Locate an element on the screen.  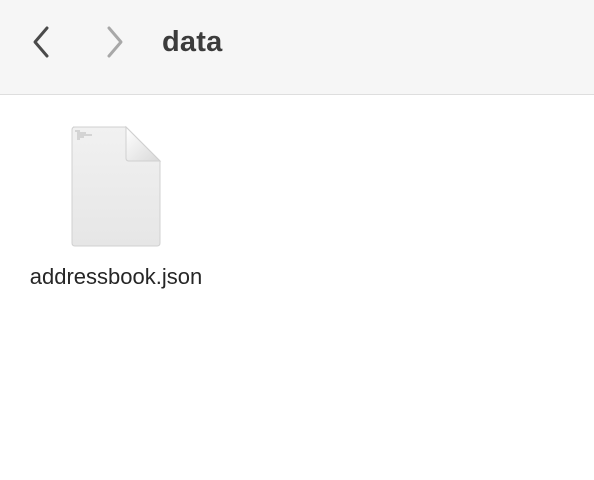
forward-button is located at coordinates (114, 42).